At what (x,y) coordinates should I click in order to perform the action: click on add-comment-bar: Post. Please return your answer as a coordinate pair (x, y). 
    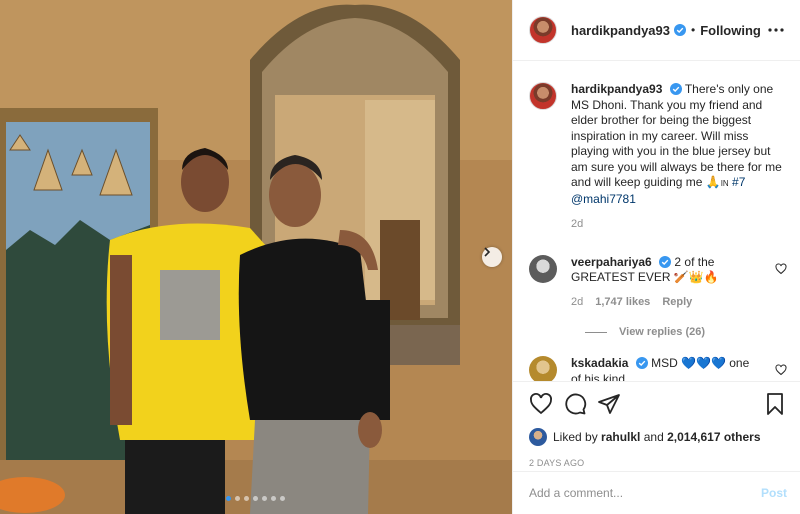
    Looking at the image, I should click on (656, 492).